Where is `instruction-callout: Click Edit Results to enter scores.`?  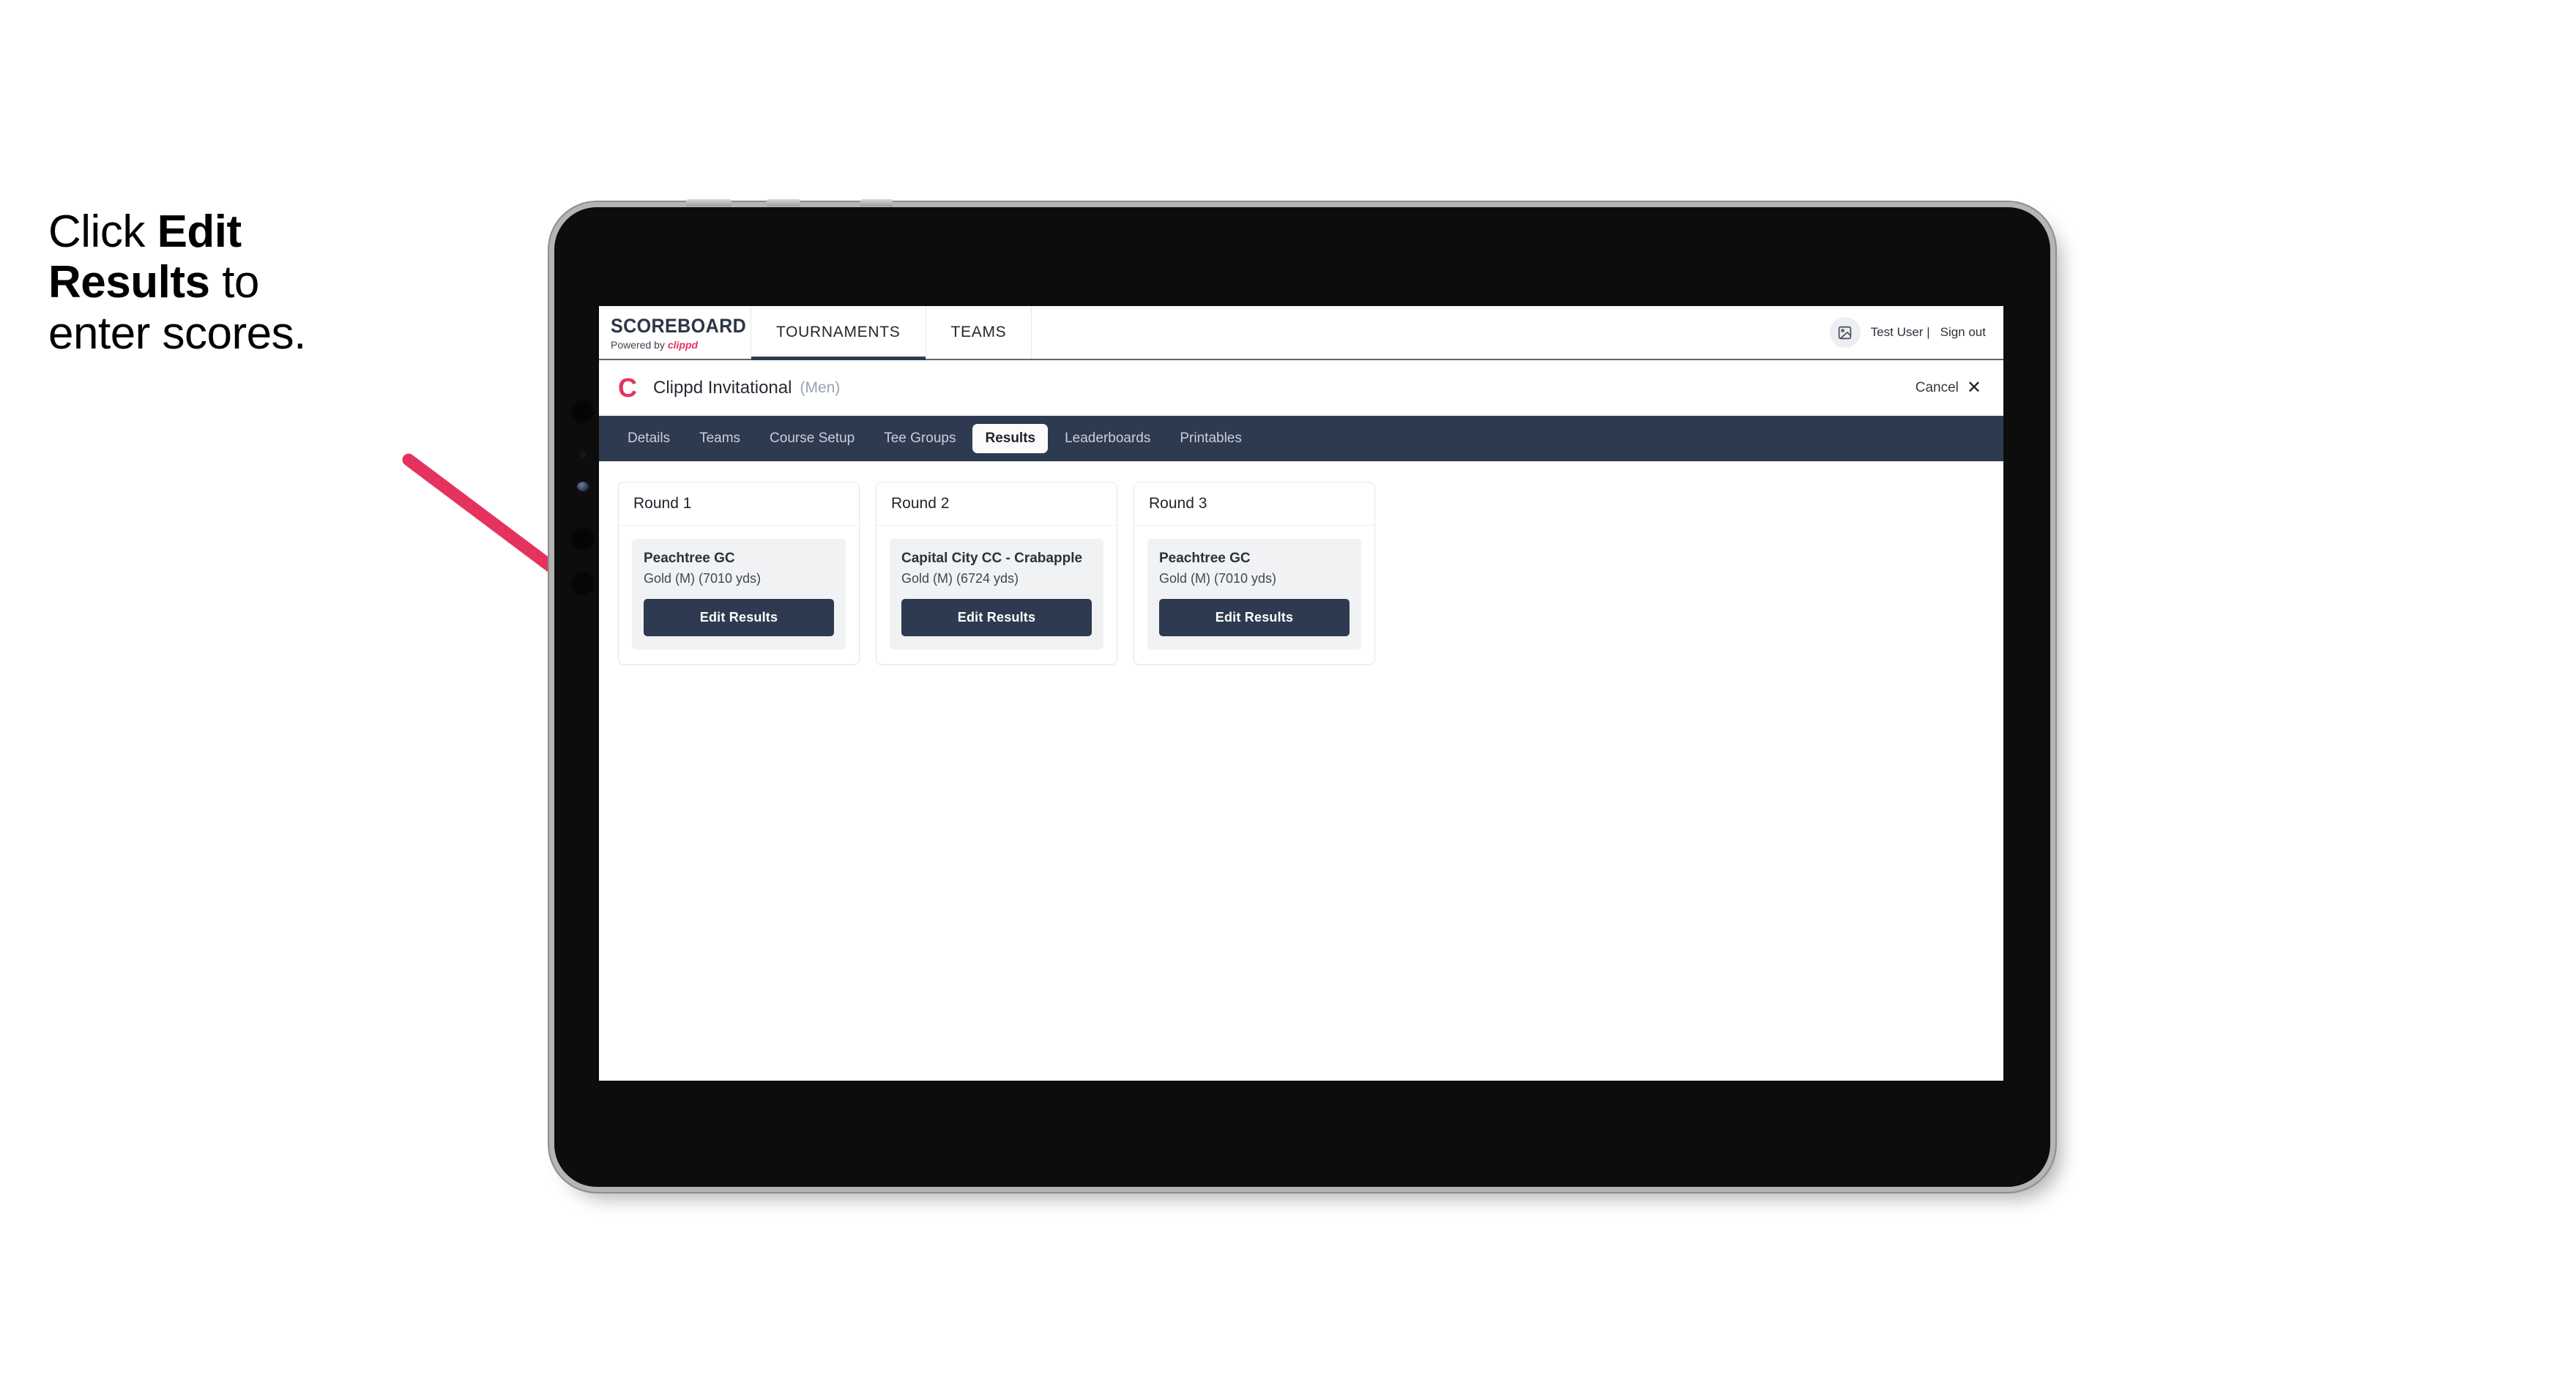
instruction-callout: Click Edit Results to enter scores. is located at coordinates (253, 282).